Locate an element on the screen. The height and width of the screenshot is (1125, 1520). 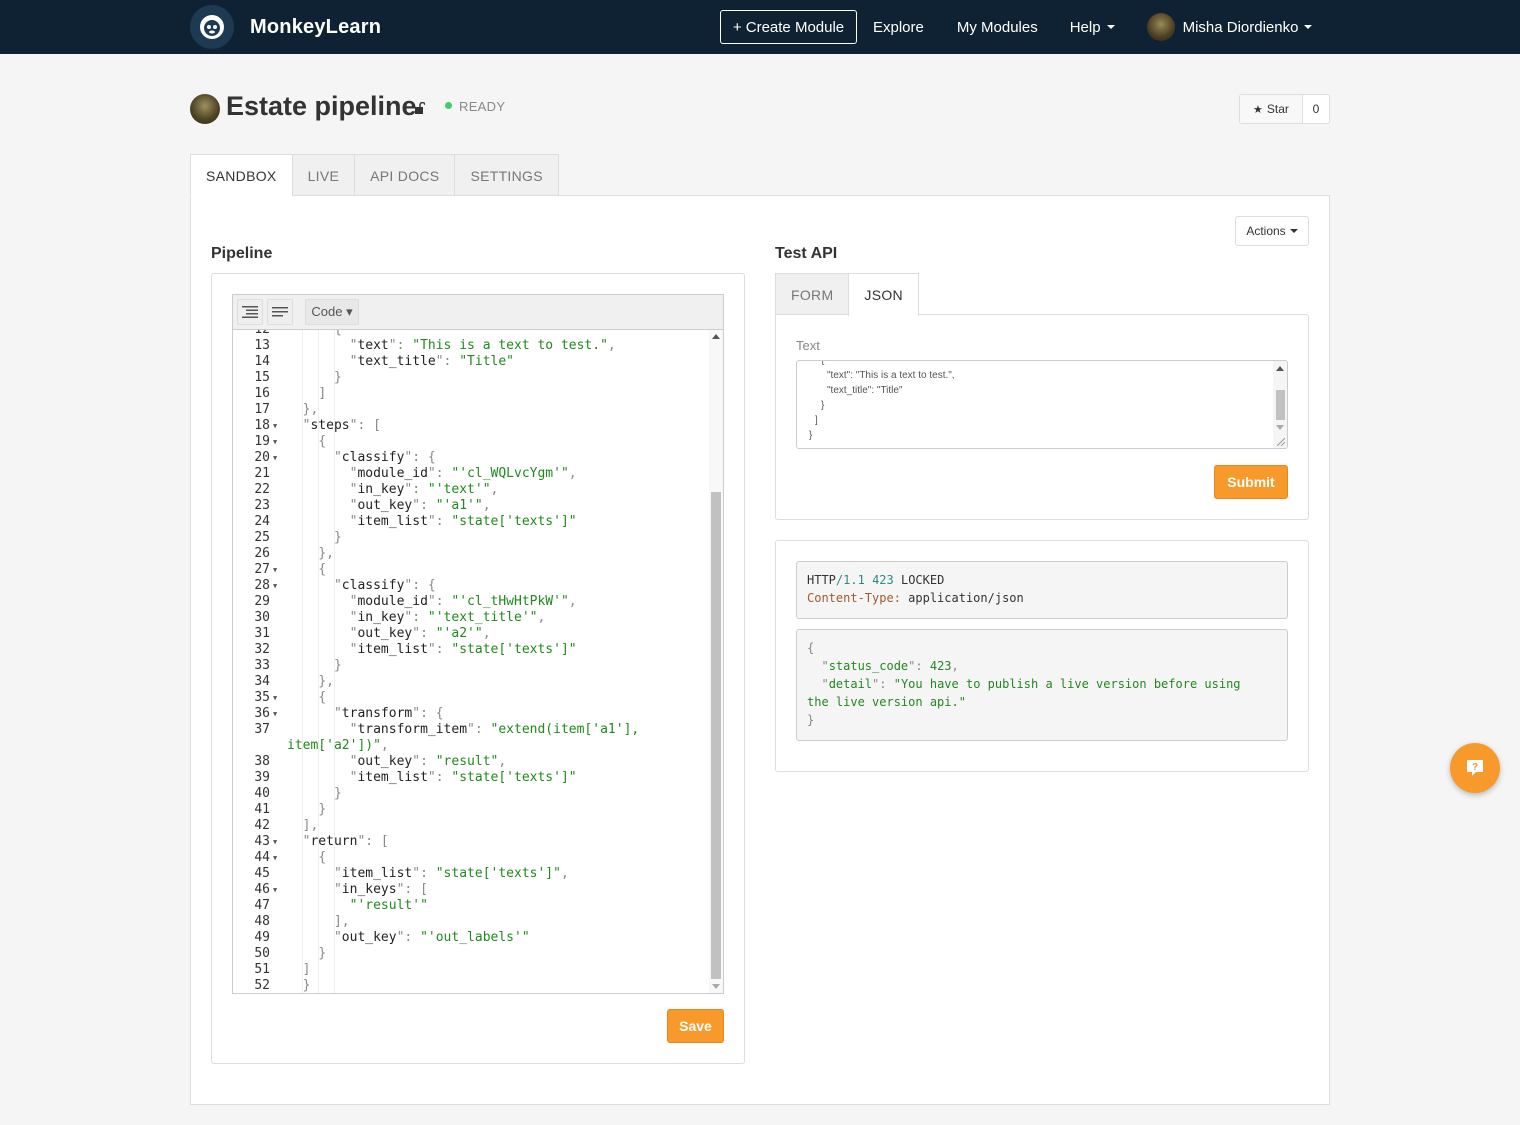
response-content-type: Content-Type: application/json is located at coordinates (915, 598).